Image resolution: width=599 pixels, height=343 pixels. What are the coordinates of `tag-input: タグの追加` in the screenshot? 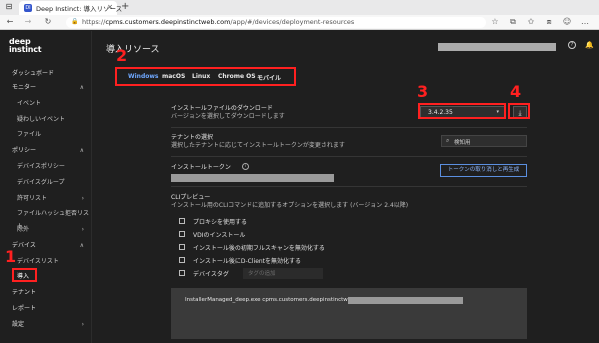 It's located at (283, 273).